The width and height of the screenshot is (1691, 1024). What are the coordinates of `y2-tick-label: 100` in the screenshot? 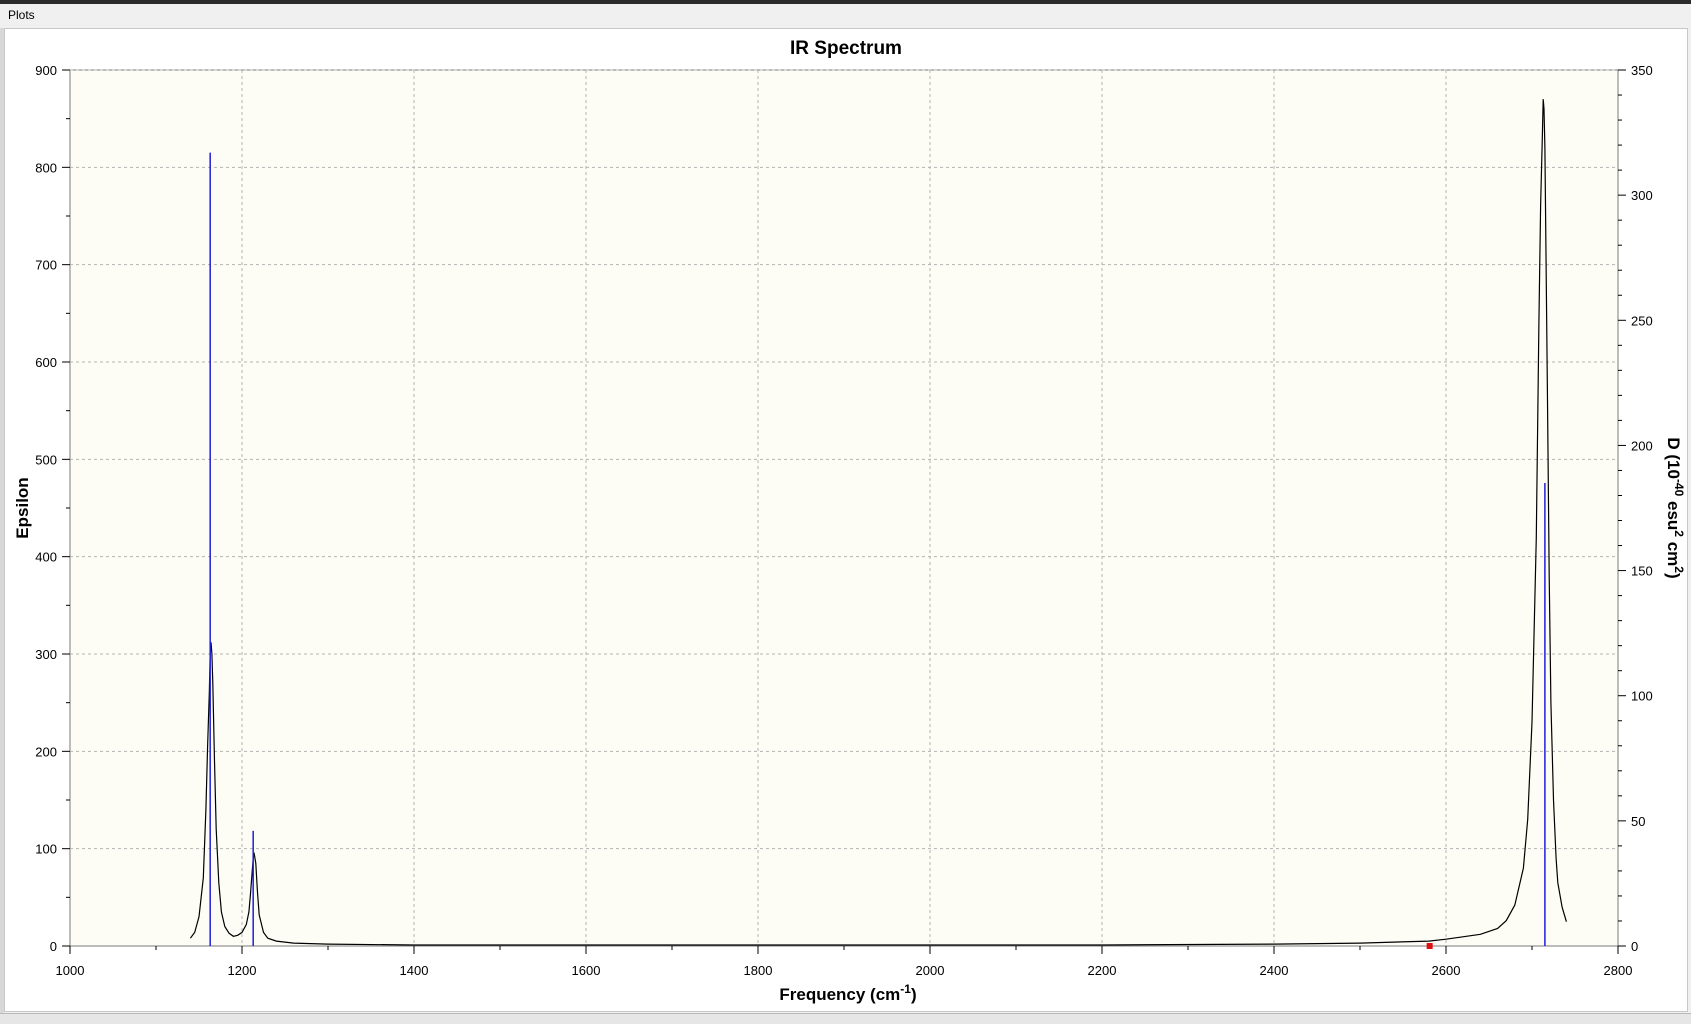 It's located at (1642, 696).